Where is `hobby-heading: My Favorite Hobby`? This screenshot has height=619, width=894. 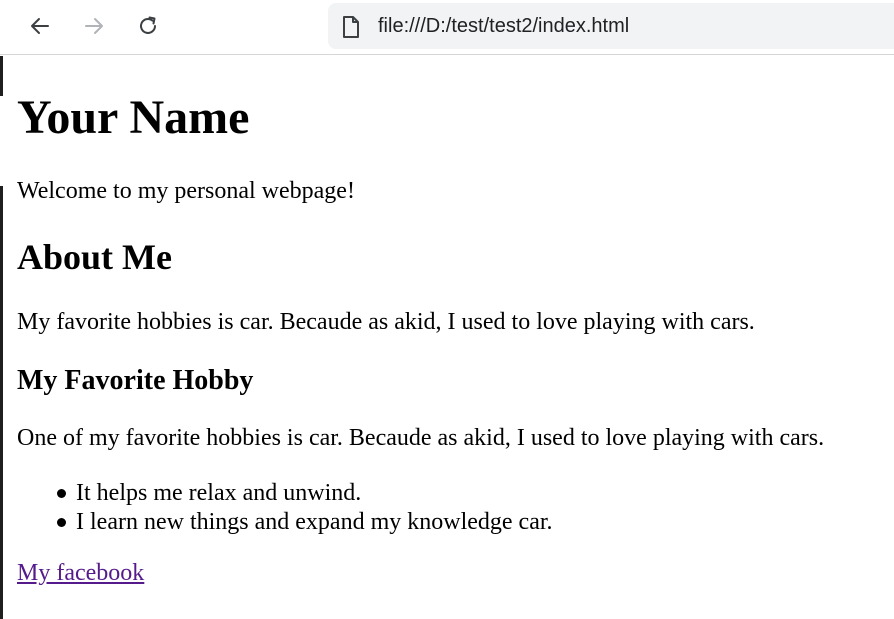 hobby-heading: My Favorite Hobby is located at coordinates (135, 380).